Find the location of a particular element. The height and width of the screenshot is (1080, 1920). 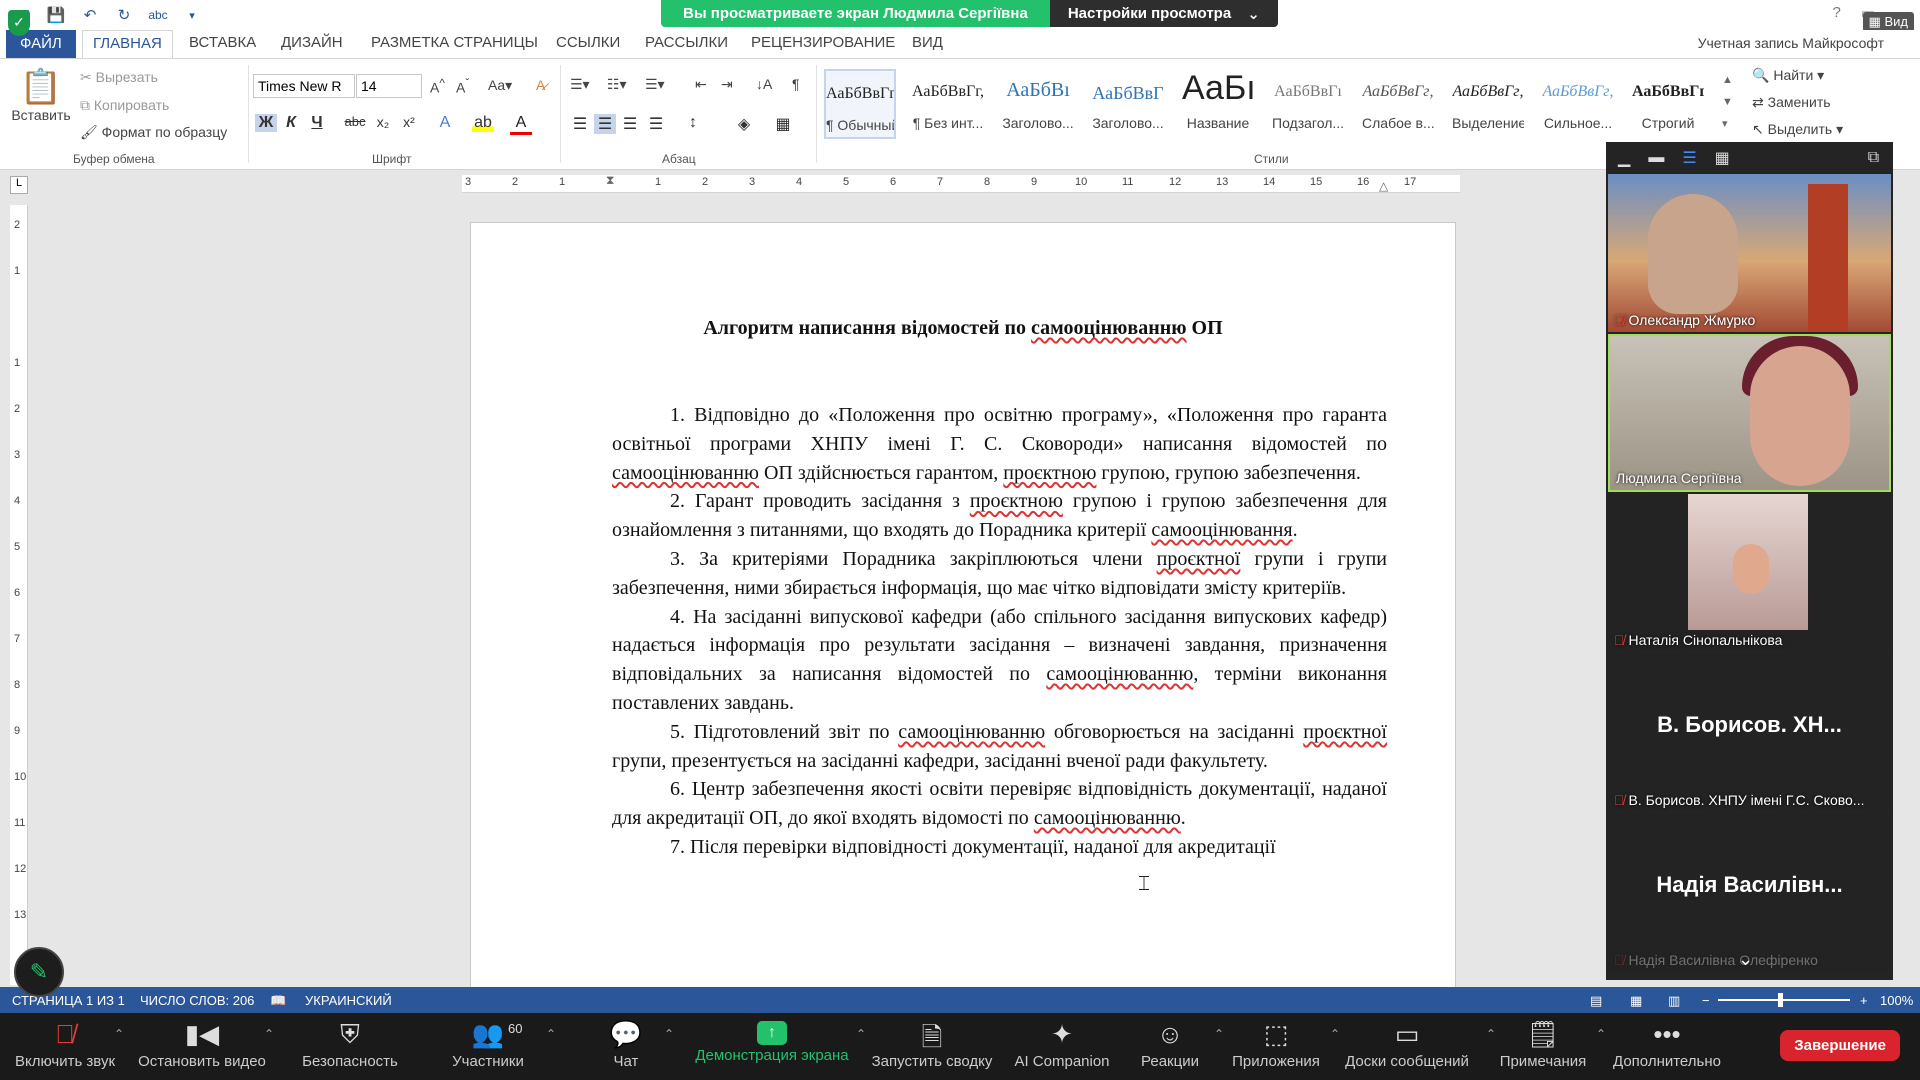

replace-button: ⇄ Заменить is located at coordinates (1791, 102).